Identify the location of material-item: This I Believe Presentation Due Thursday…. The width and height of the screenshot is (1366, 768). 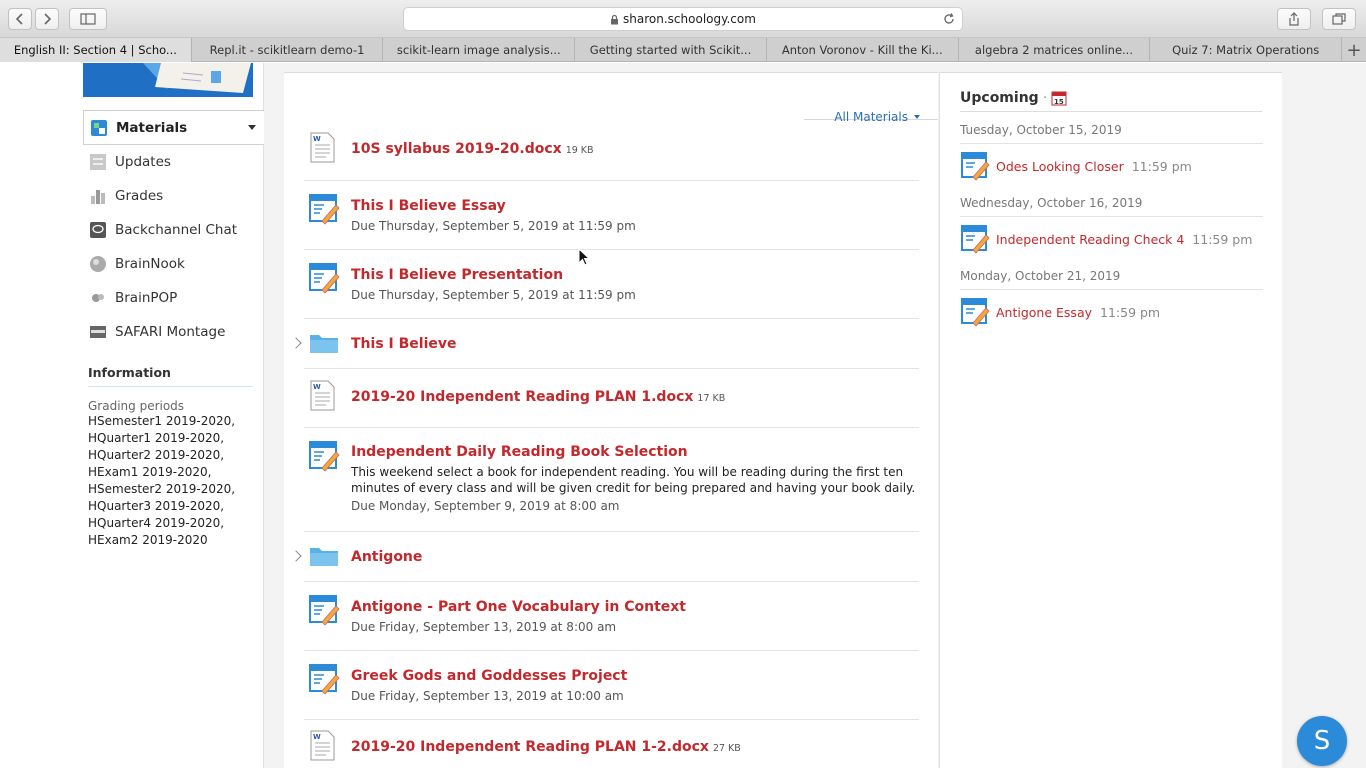
(611, 284).